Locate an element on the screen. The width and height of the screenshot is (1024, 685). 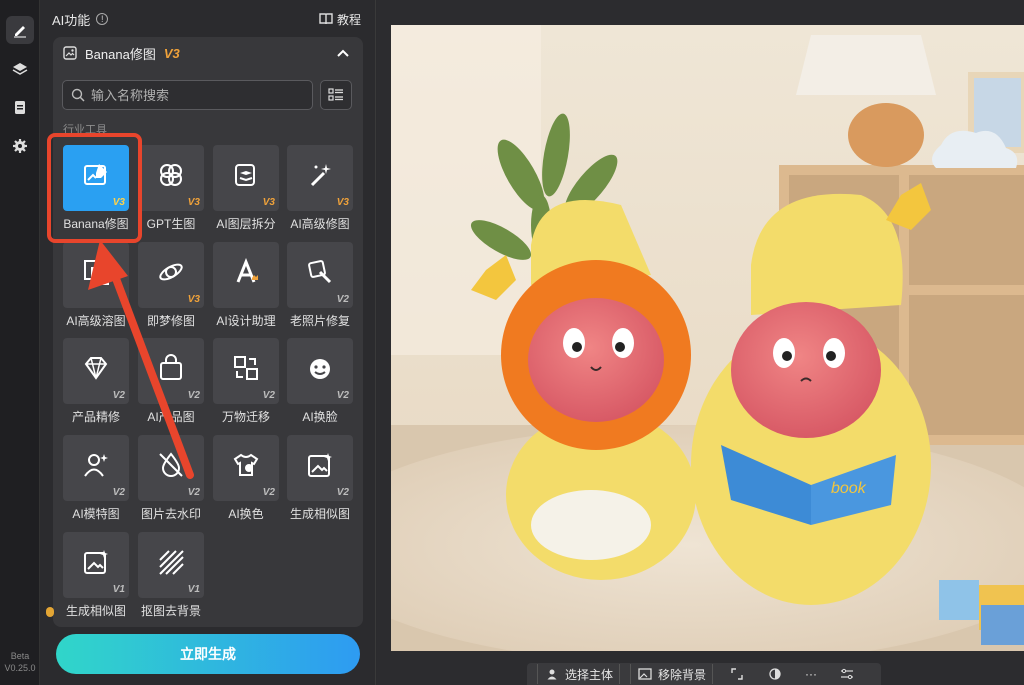
left-rail: Beta V0.25.0 is located at coordinates (20, 342).